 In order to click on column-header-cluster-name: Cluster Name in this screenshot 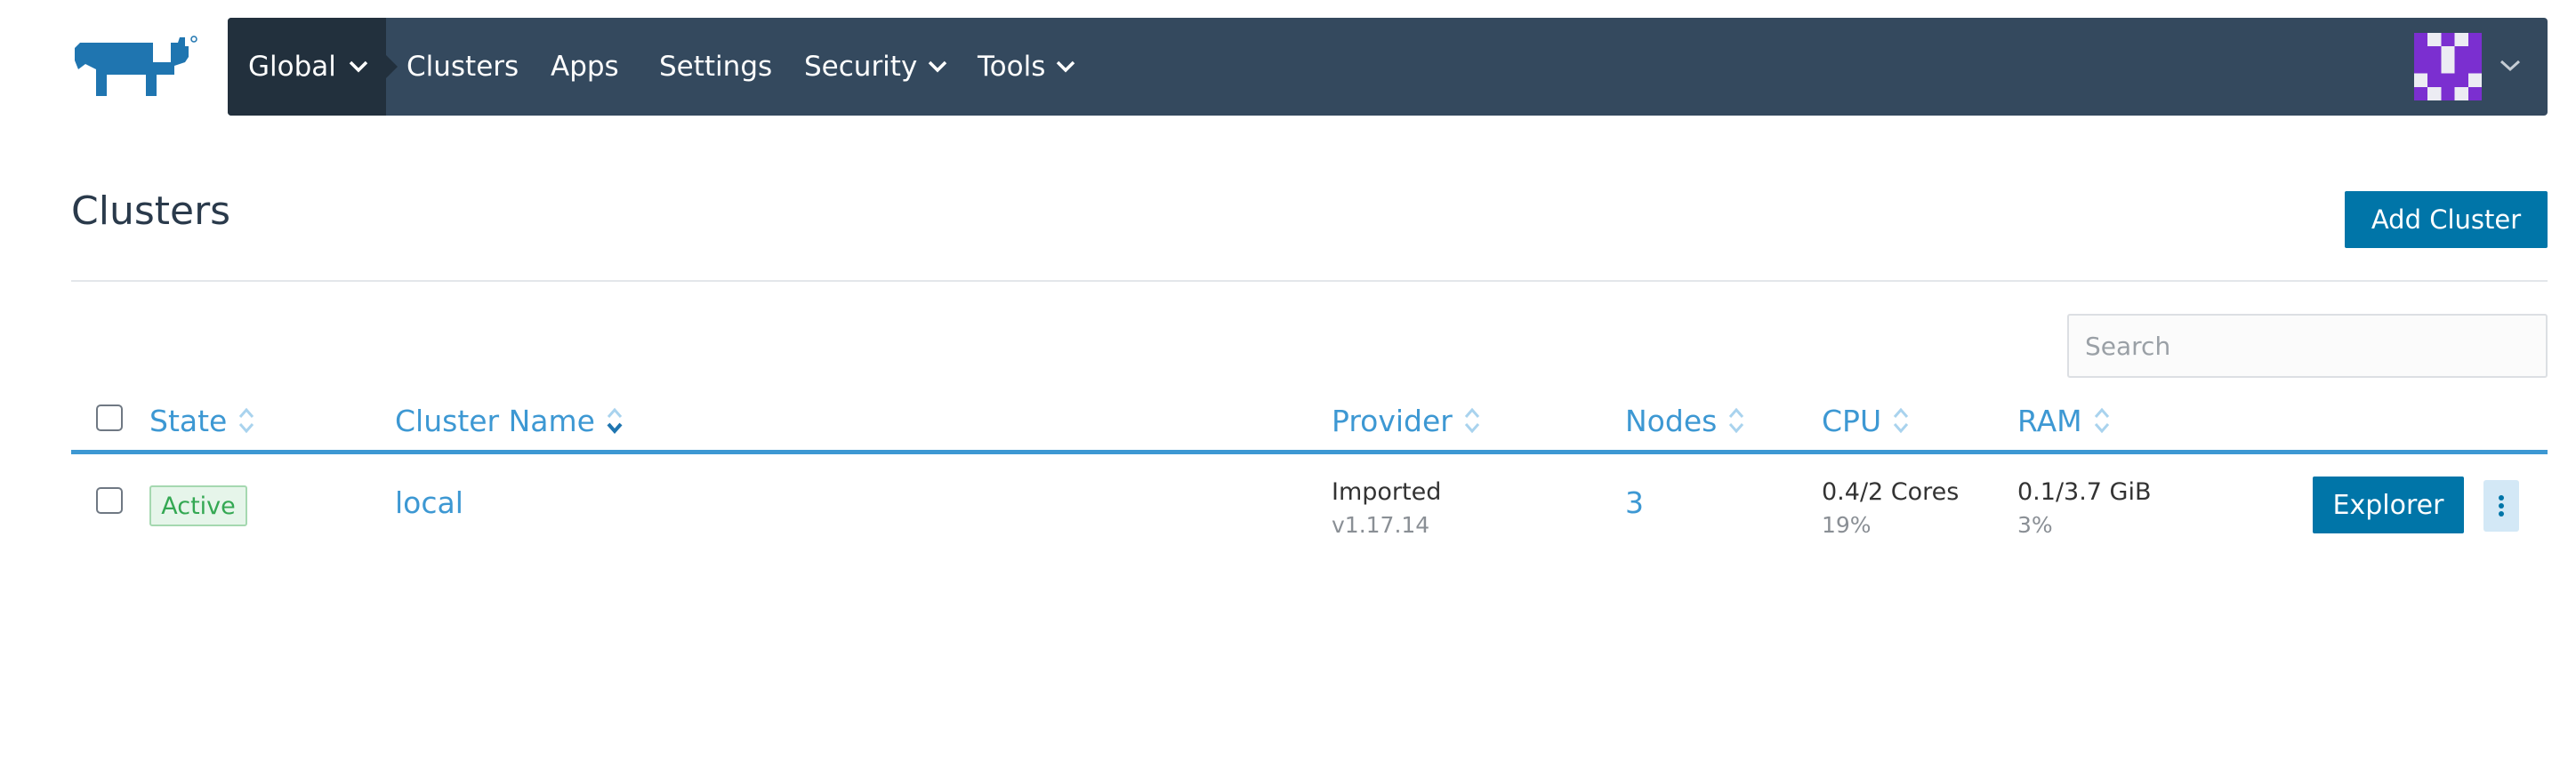, I will do `click(509, 420)`.